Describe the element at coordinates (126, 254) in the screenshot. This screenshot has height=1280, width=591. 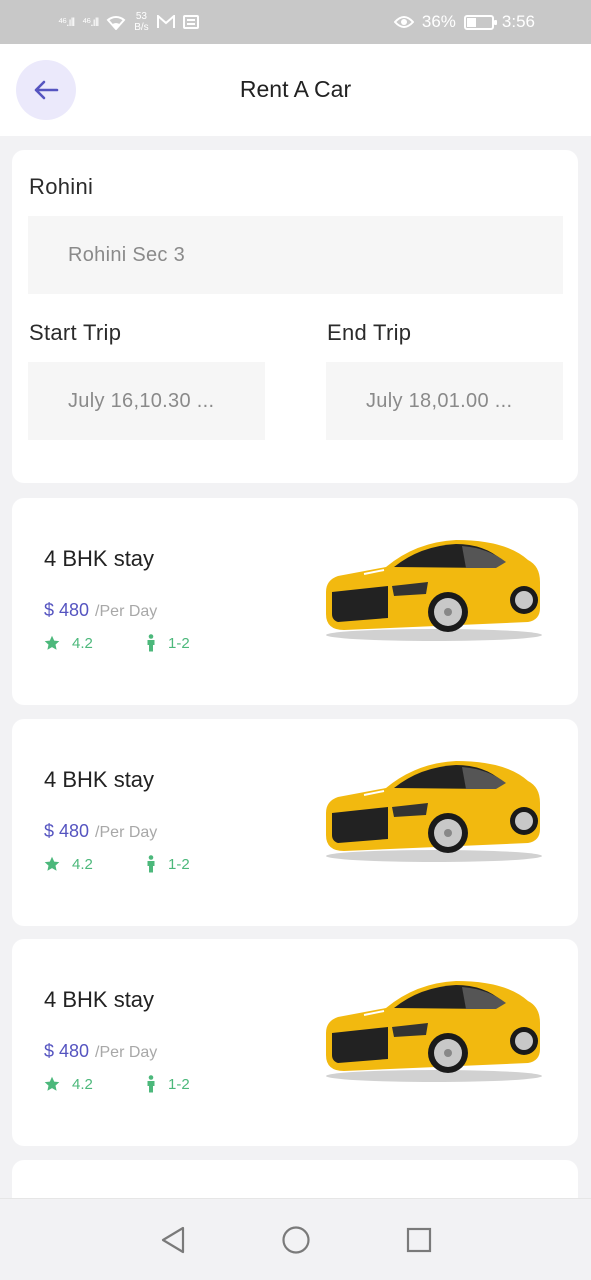
I see `location-value: Rohini Sec 3` at that location.